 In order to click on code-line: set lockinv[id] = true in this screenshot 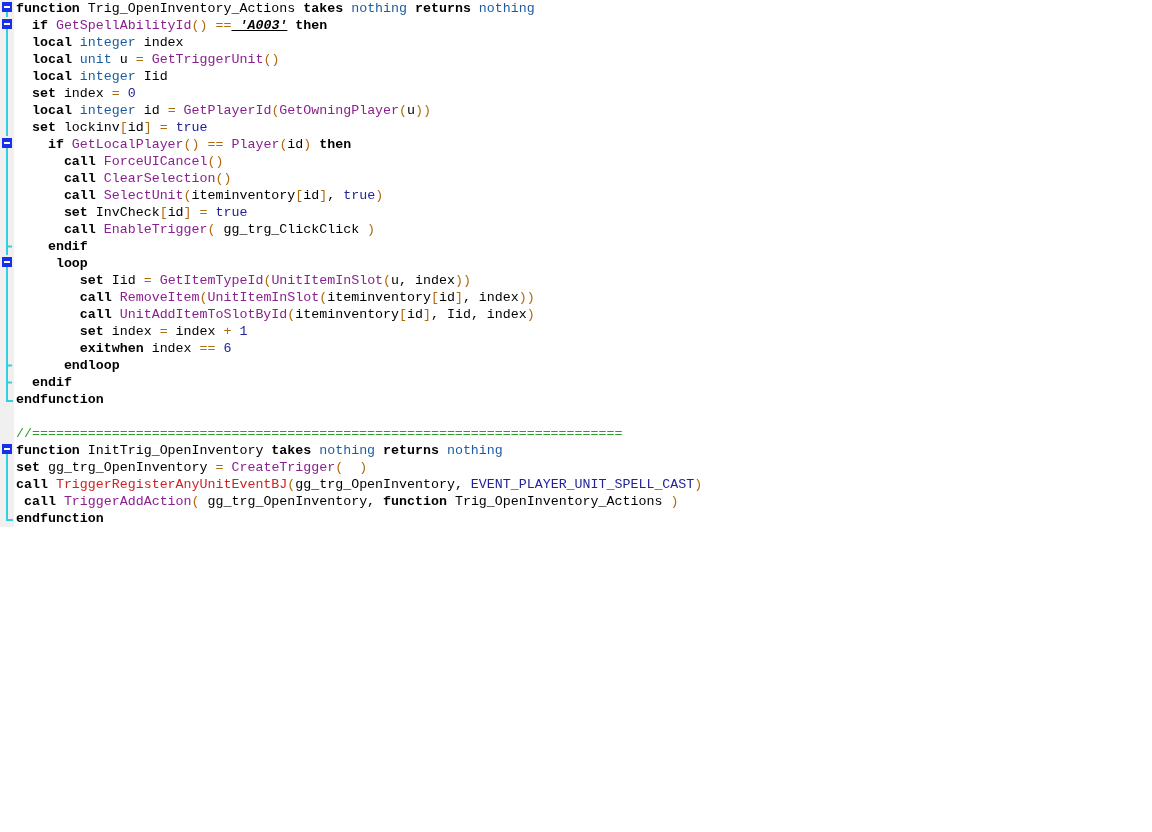, I will do `click(119, 127)`.